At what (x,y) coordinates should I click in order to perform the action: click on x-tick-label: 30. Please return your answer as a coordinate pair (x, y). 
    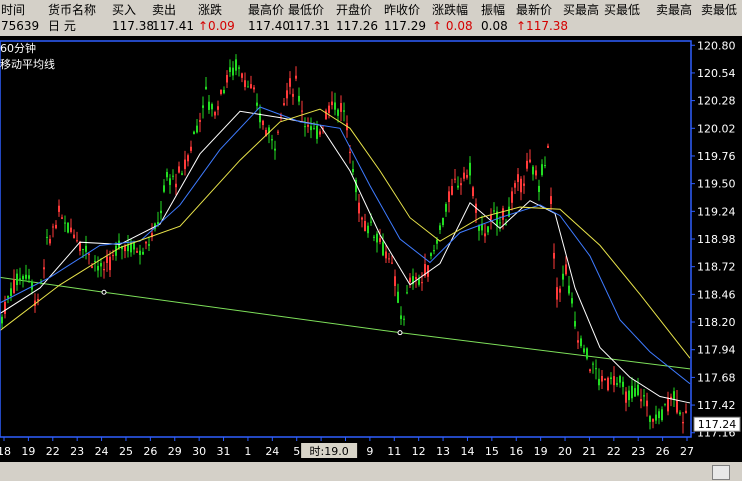
    Looking at the image, I should click on (199, 451).